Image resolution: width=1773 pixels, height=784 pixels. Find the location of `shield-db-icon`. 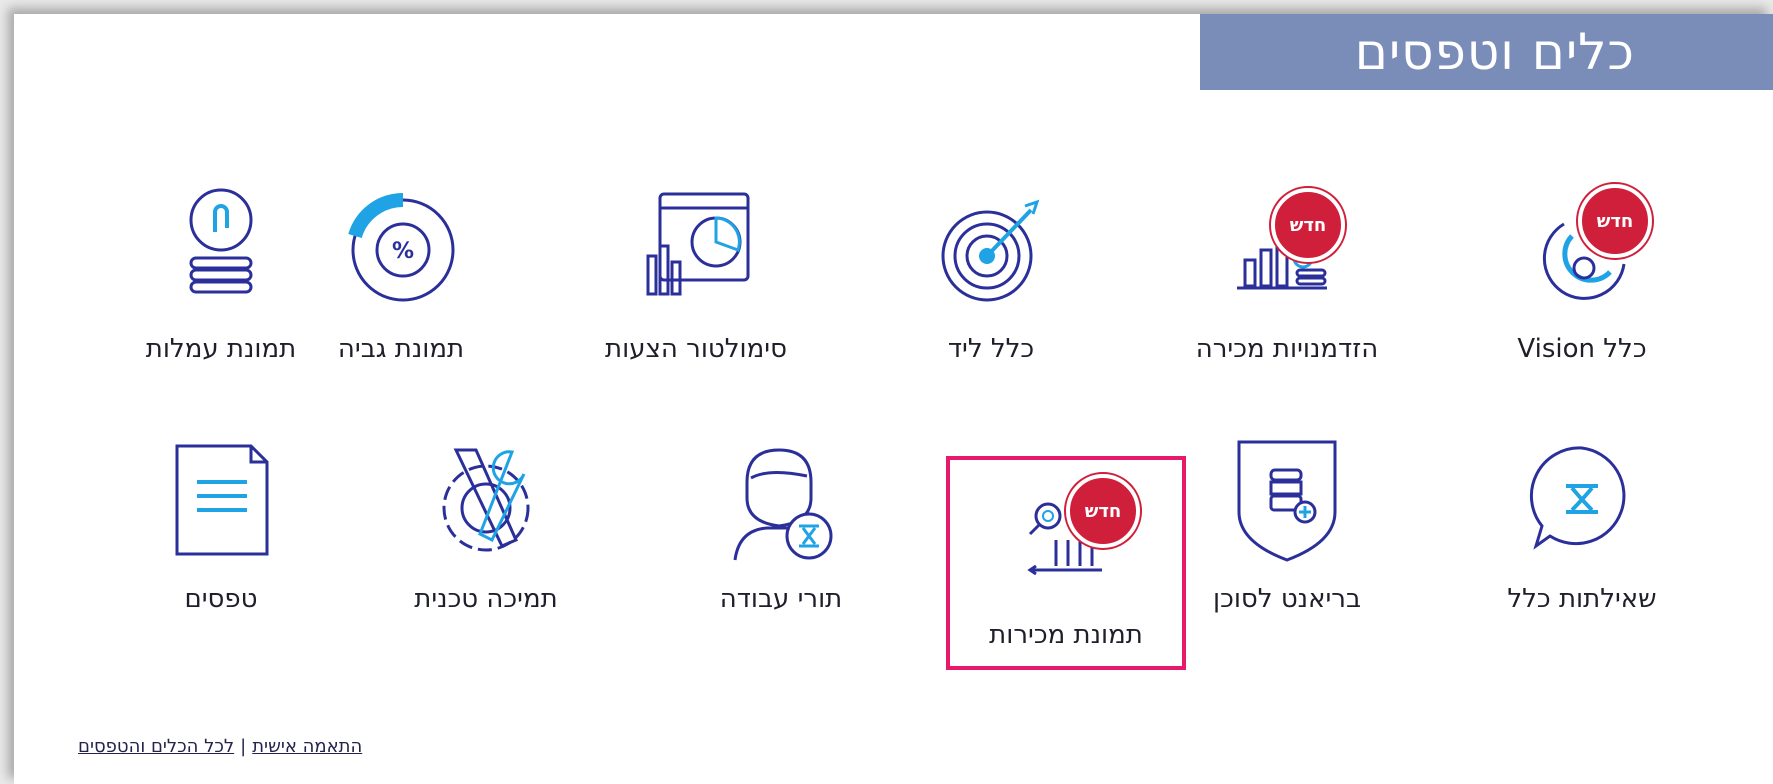

shield-db-icon is located at coordinates (1287, 501).